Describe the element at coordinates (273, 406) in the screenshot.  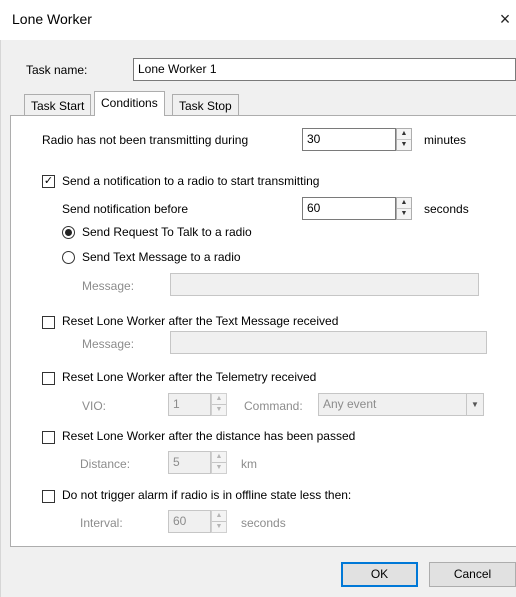
I see `command-label: Command:` at that location.